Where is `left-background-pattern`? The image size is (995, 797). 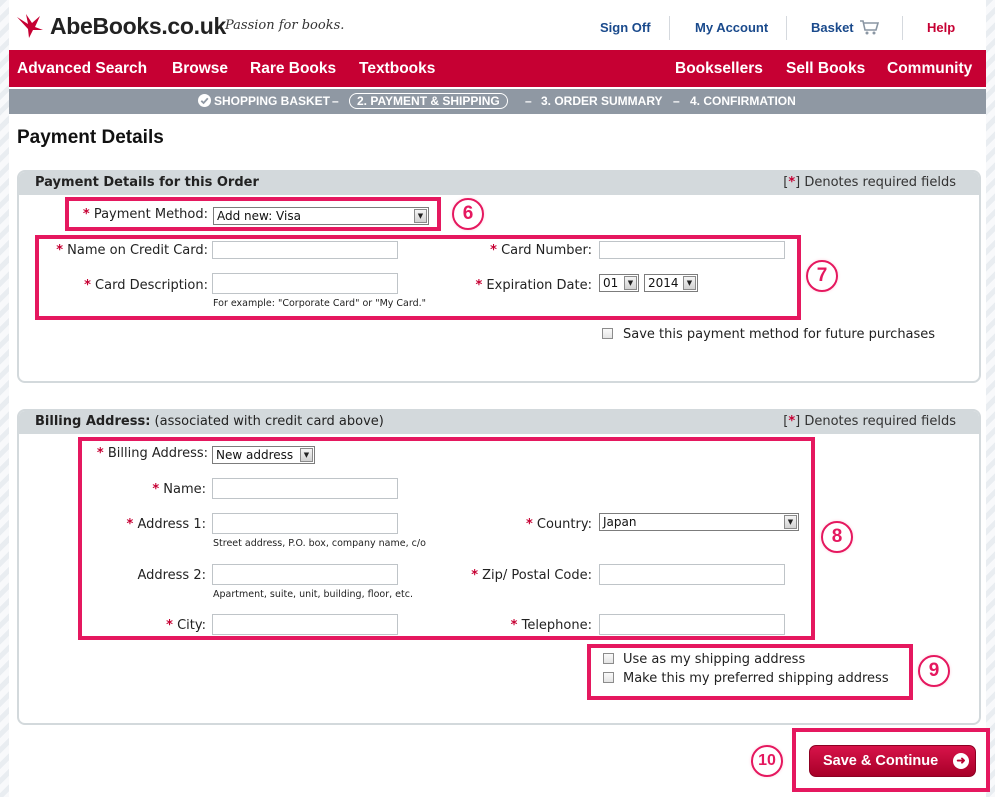
left-background-pattern is located at coordinates (4, 398).